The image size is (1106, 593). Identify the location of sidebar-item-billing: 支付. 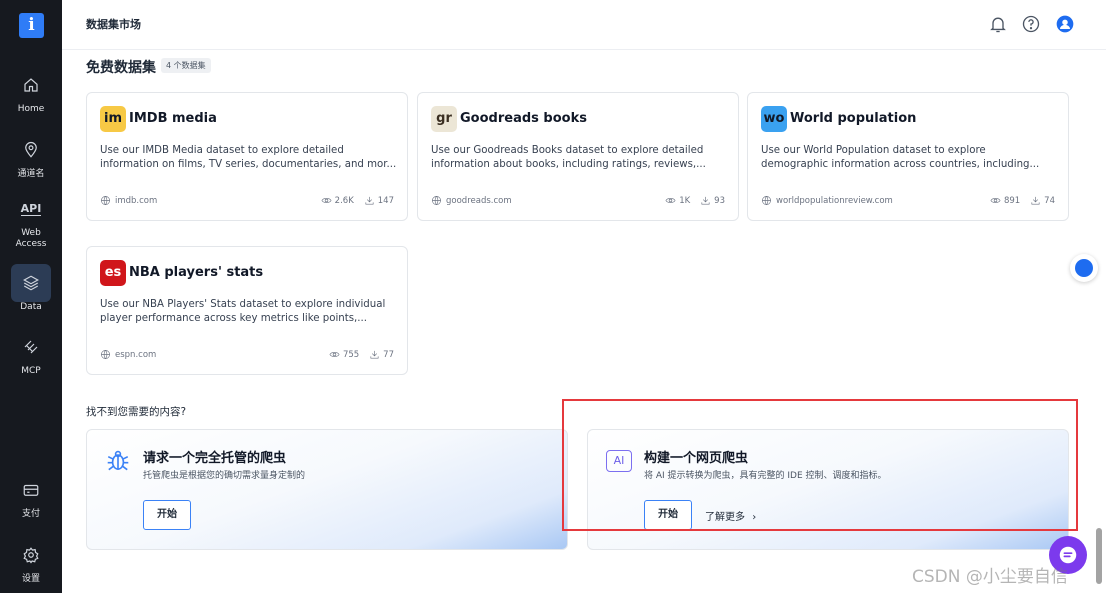
(31, 495).